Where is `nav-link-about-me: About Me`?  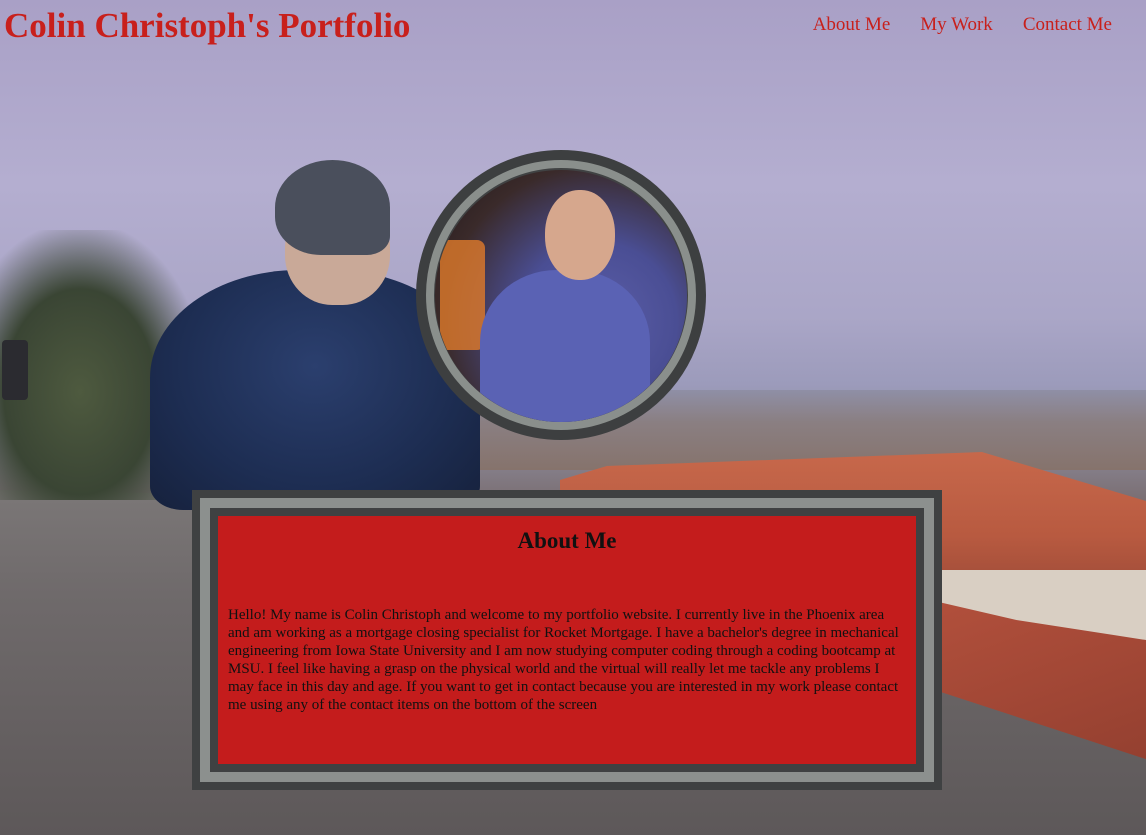
nav-link-about-me: About Me is located at coordinates (852, 25).